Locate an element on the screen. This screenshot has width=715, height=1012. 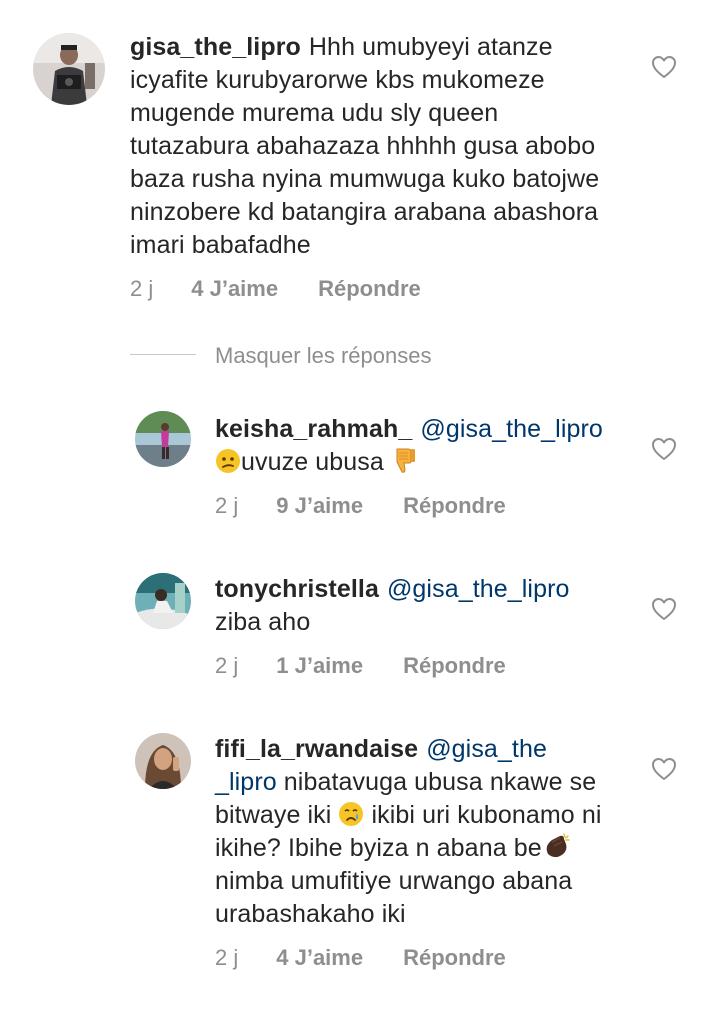
reply-text: uvuze ubusa is located at coordinates (312, 462).